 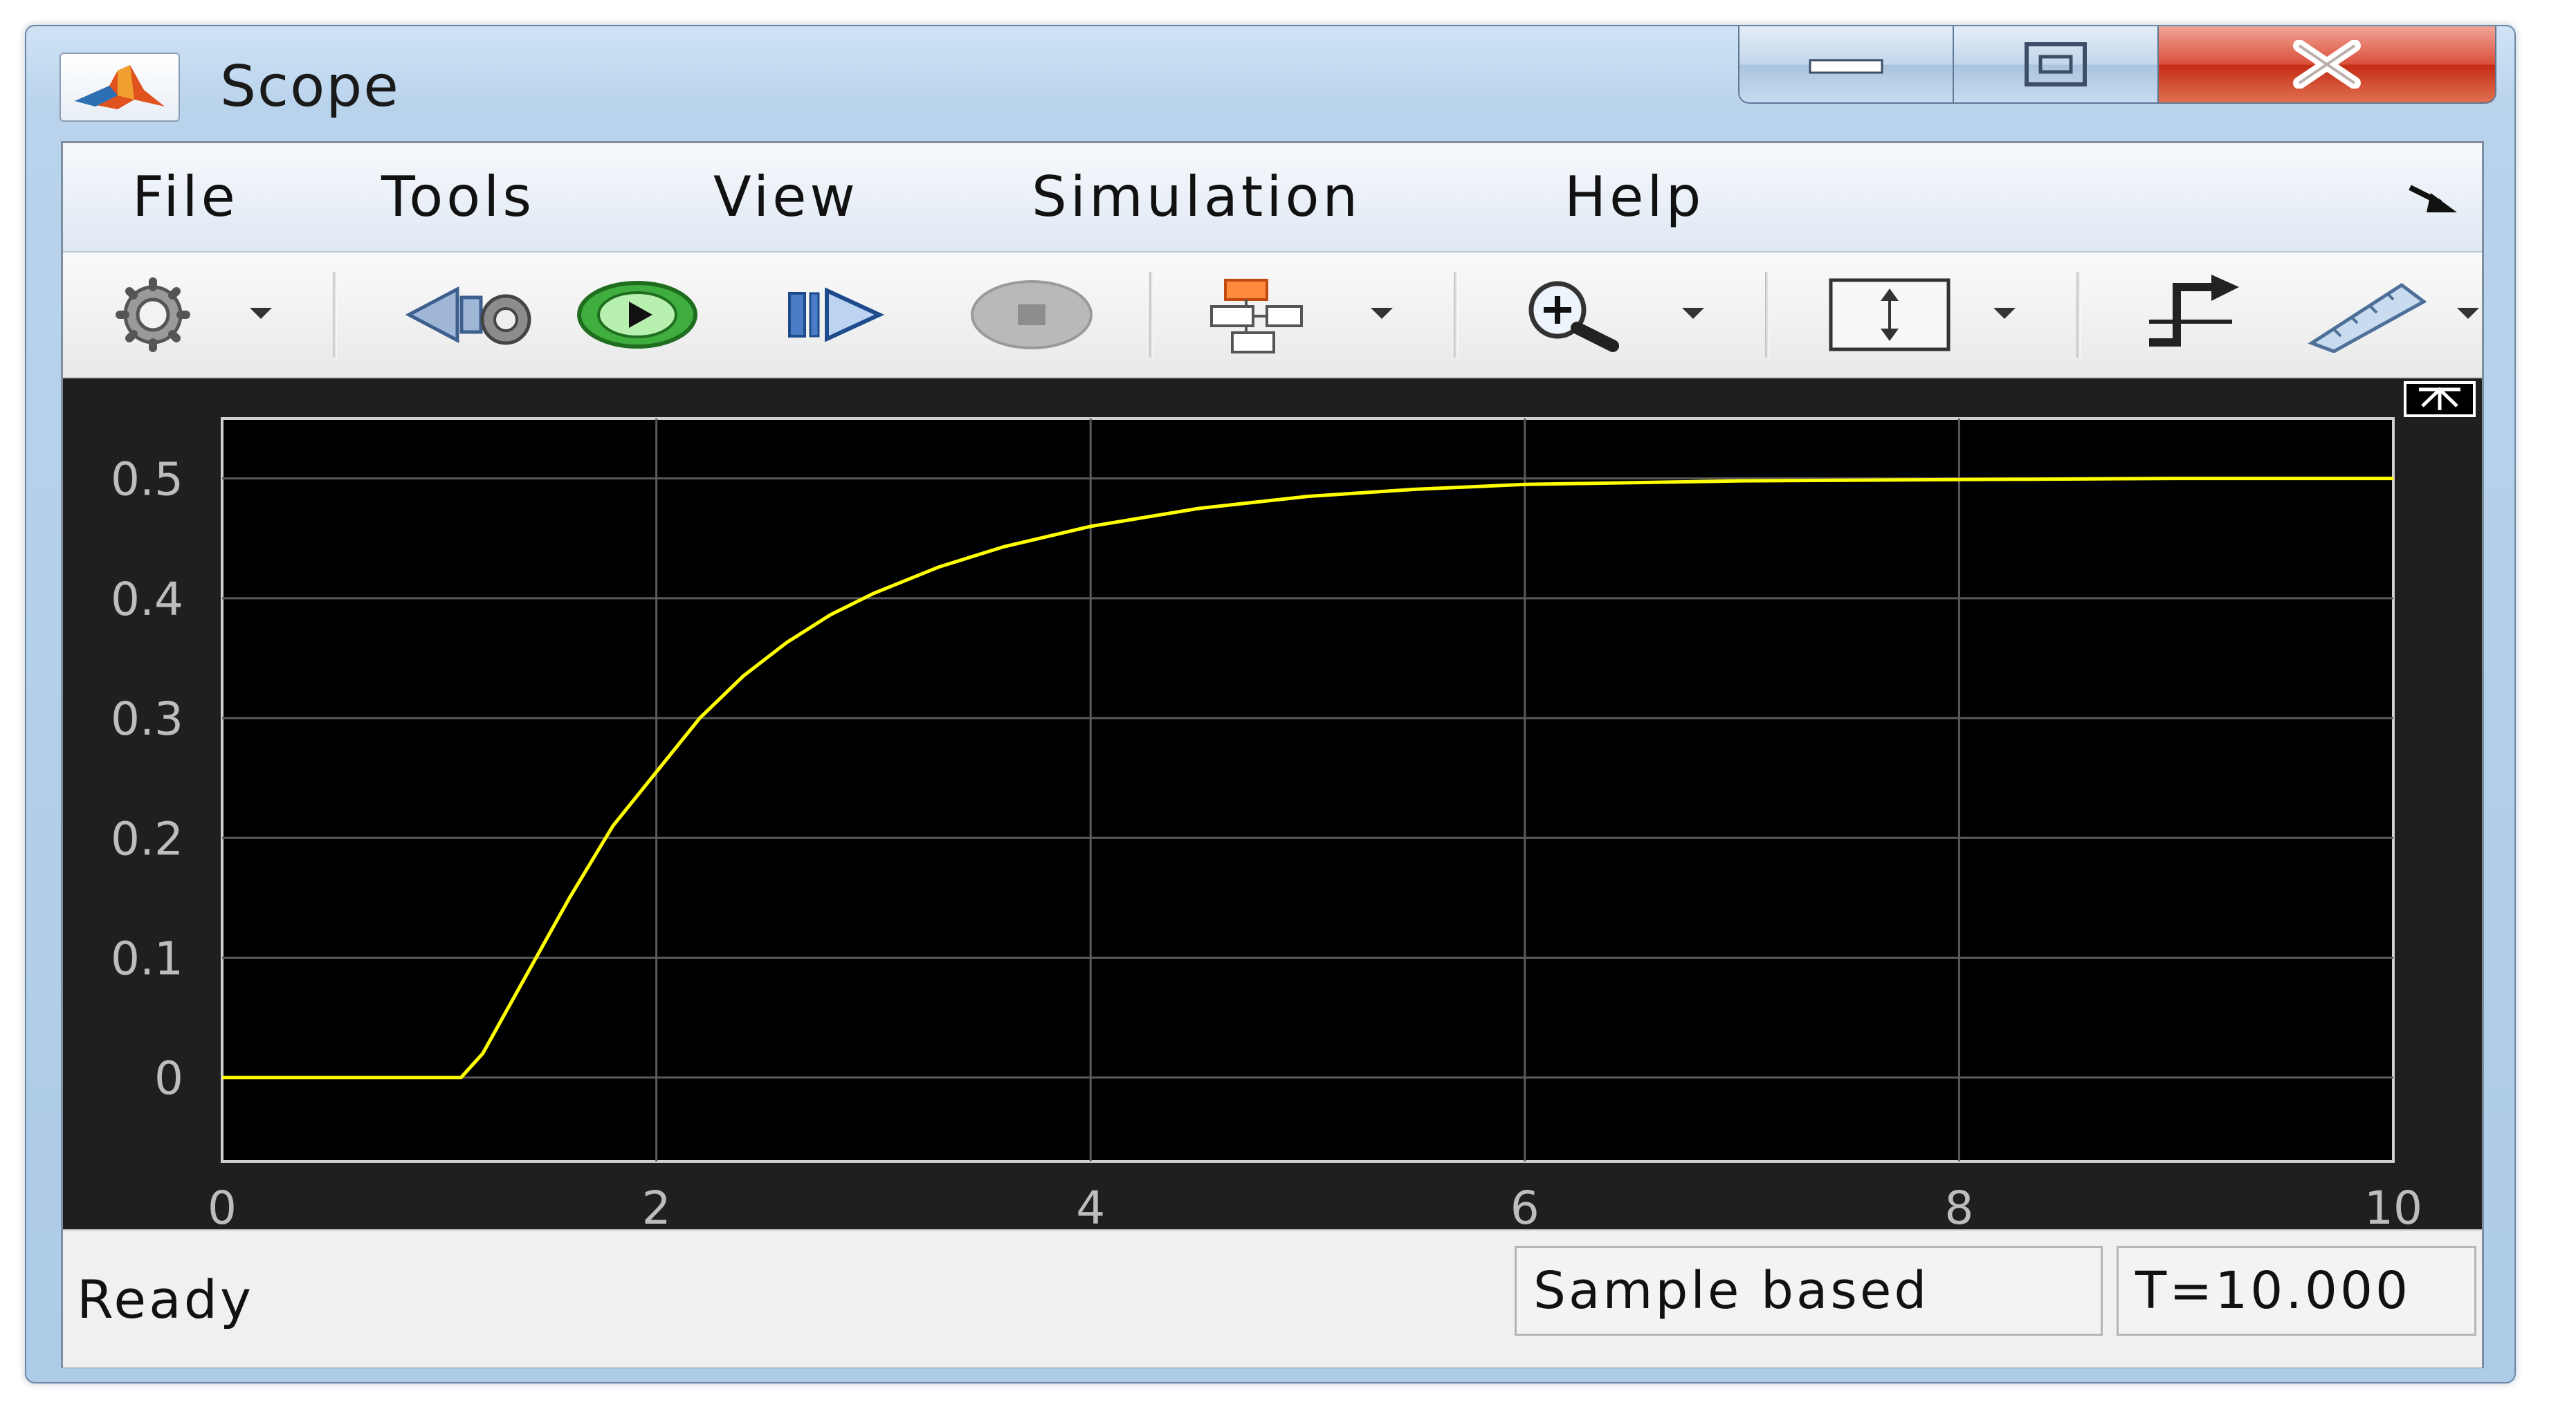 I want to click on x-tick-label: 6, so click(x=1525, y=1205).